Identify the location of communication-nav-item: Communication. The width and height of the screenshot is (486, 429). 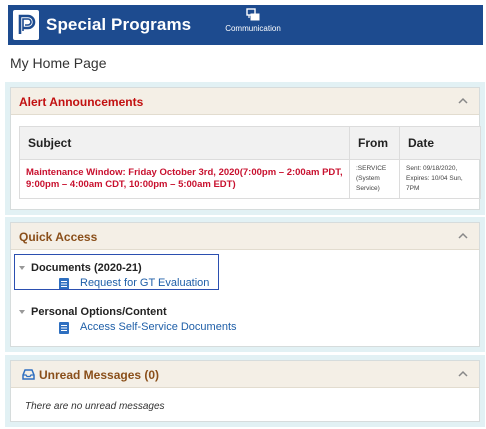
(253, 20).